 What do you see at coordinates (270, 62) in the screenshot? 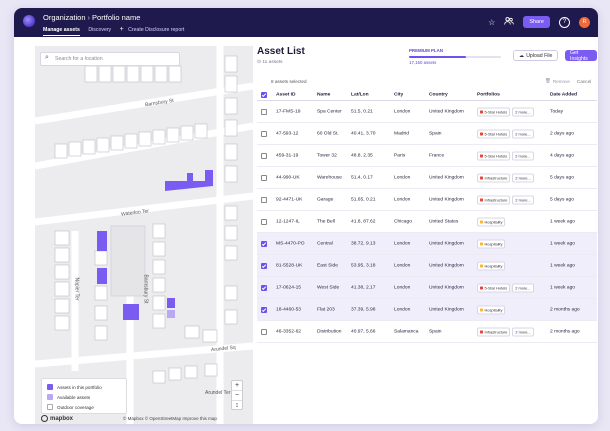
I see `asset-count: ⊙ 11 assets` at bounding box center [270, 62].